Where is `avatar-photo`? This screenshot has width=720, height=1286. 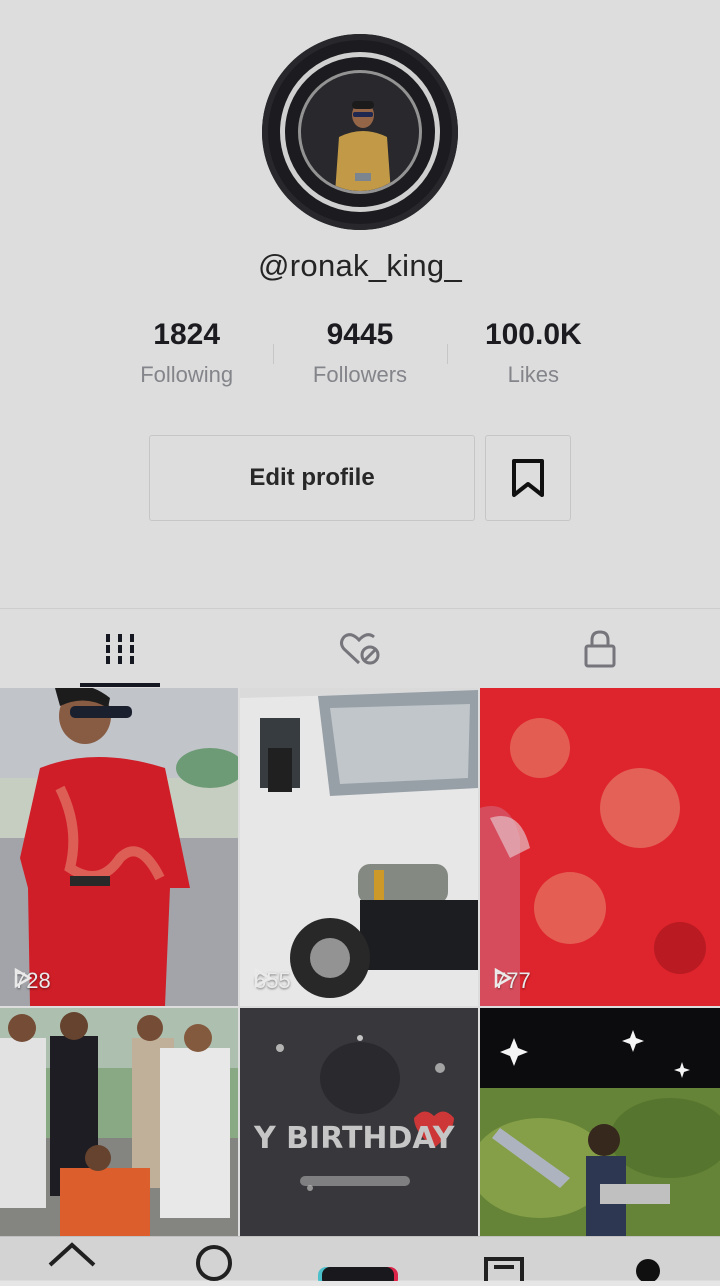
avatar-photo is located at coordinates (360, 132).